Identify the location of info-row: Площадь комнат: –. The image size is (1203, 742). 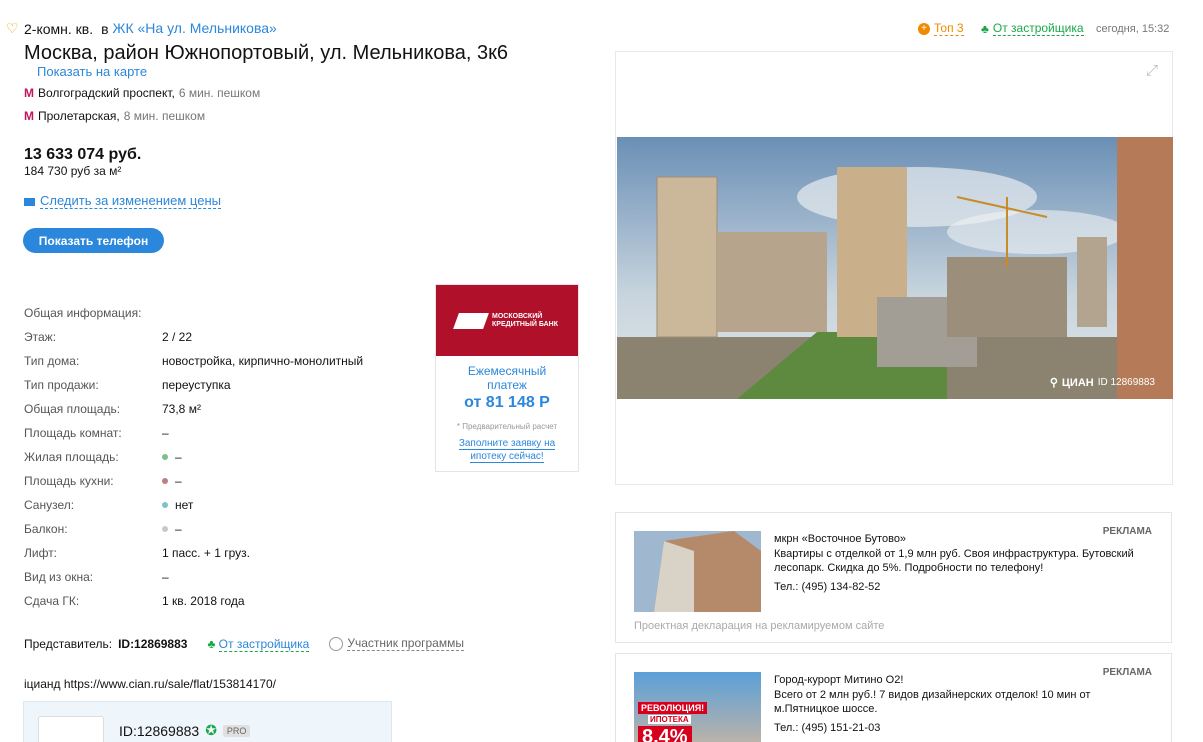
(96, 433).